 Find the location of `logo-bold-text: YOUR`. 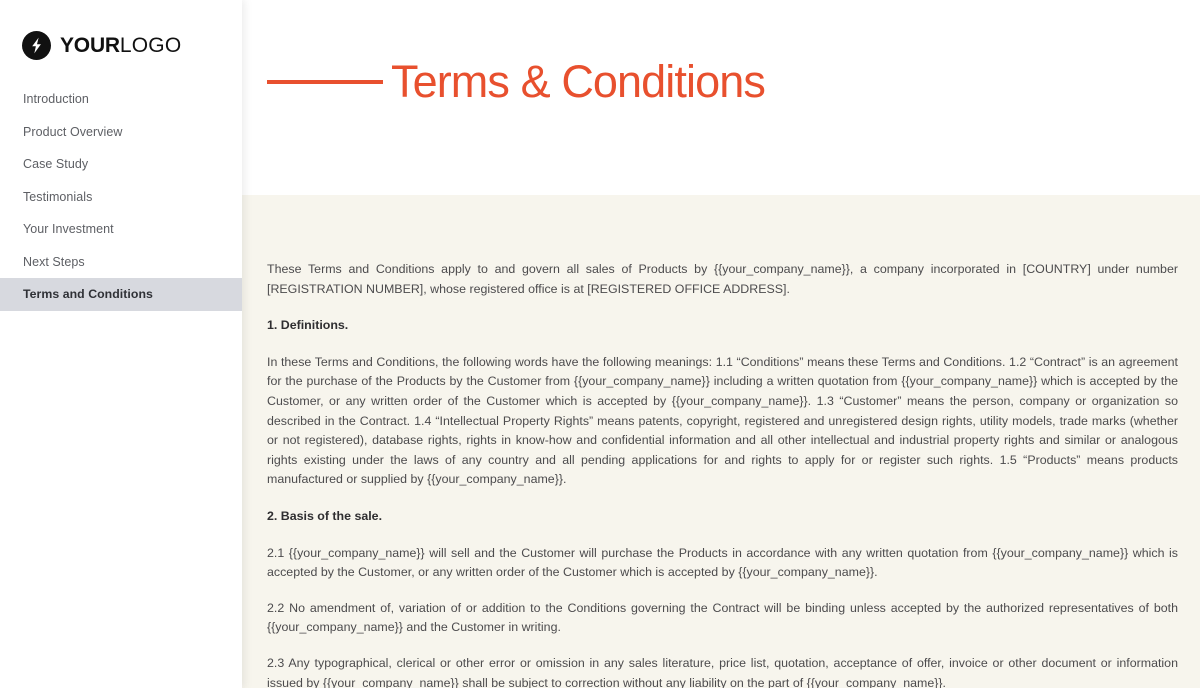

logo-bold-text: YOUR is located at coordinates (90, 45).